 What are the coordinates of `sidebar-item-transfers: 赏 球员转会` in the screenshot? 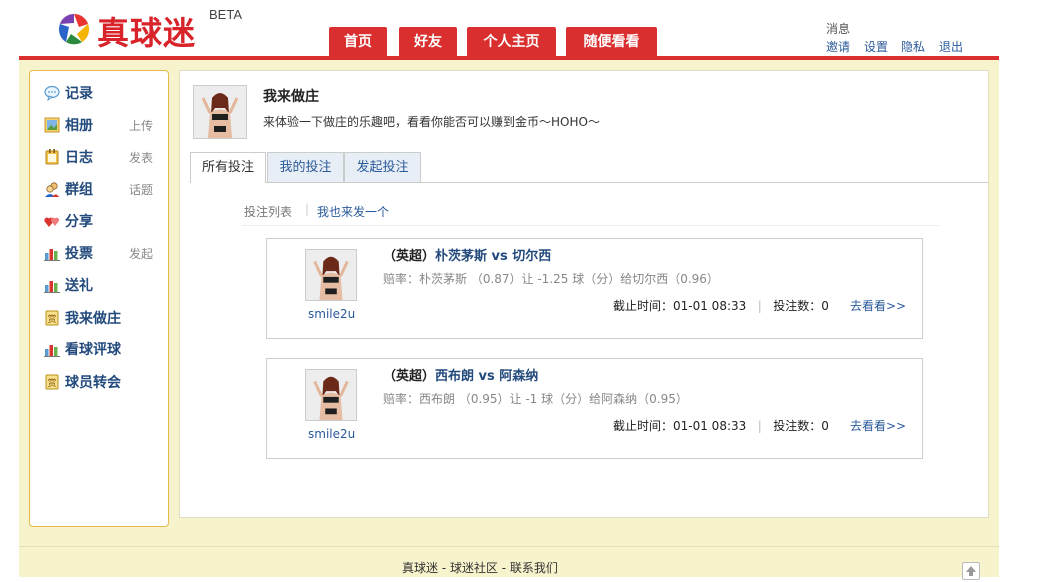 It's located at (99, 382).